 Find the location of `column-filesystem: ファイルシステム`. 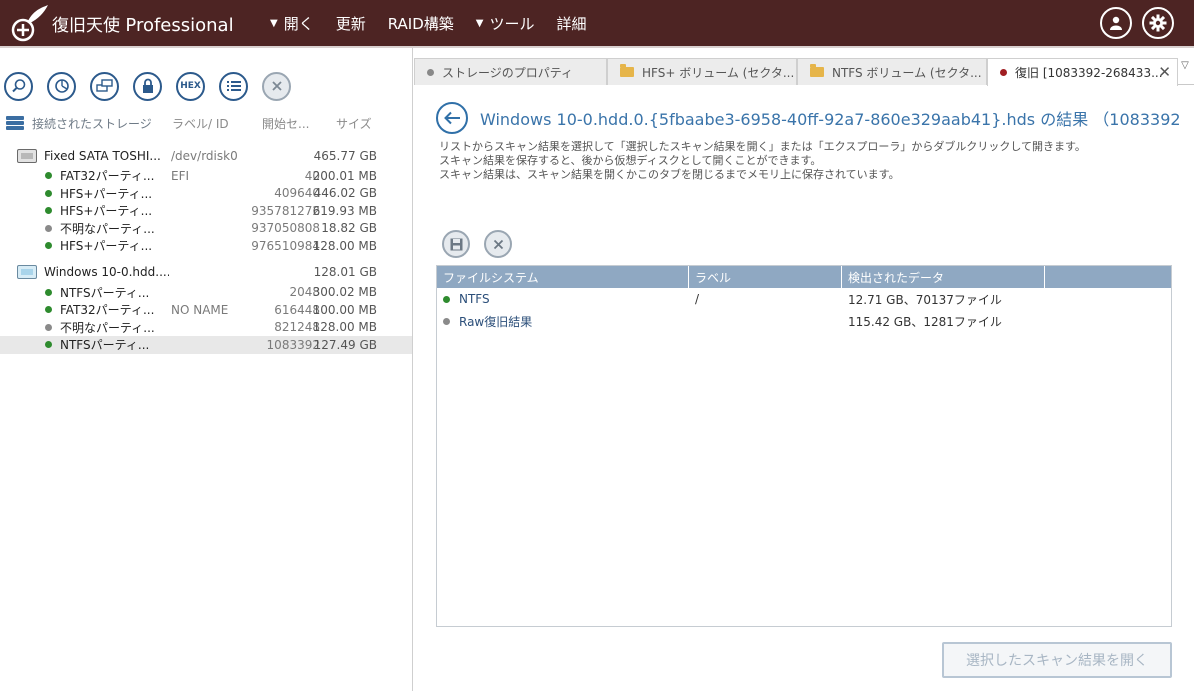

column-filesystem: ファイルシステム is located at coordinates (563, 277).